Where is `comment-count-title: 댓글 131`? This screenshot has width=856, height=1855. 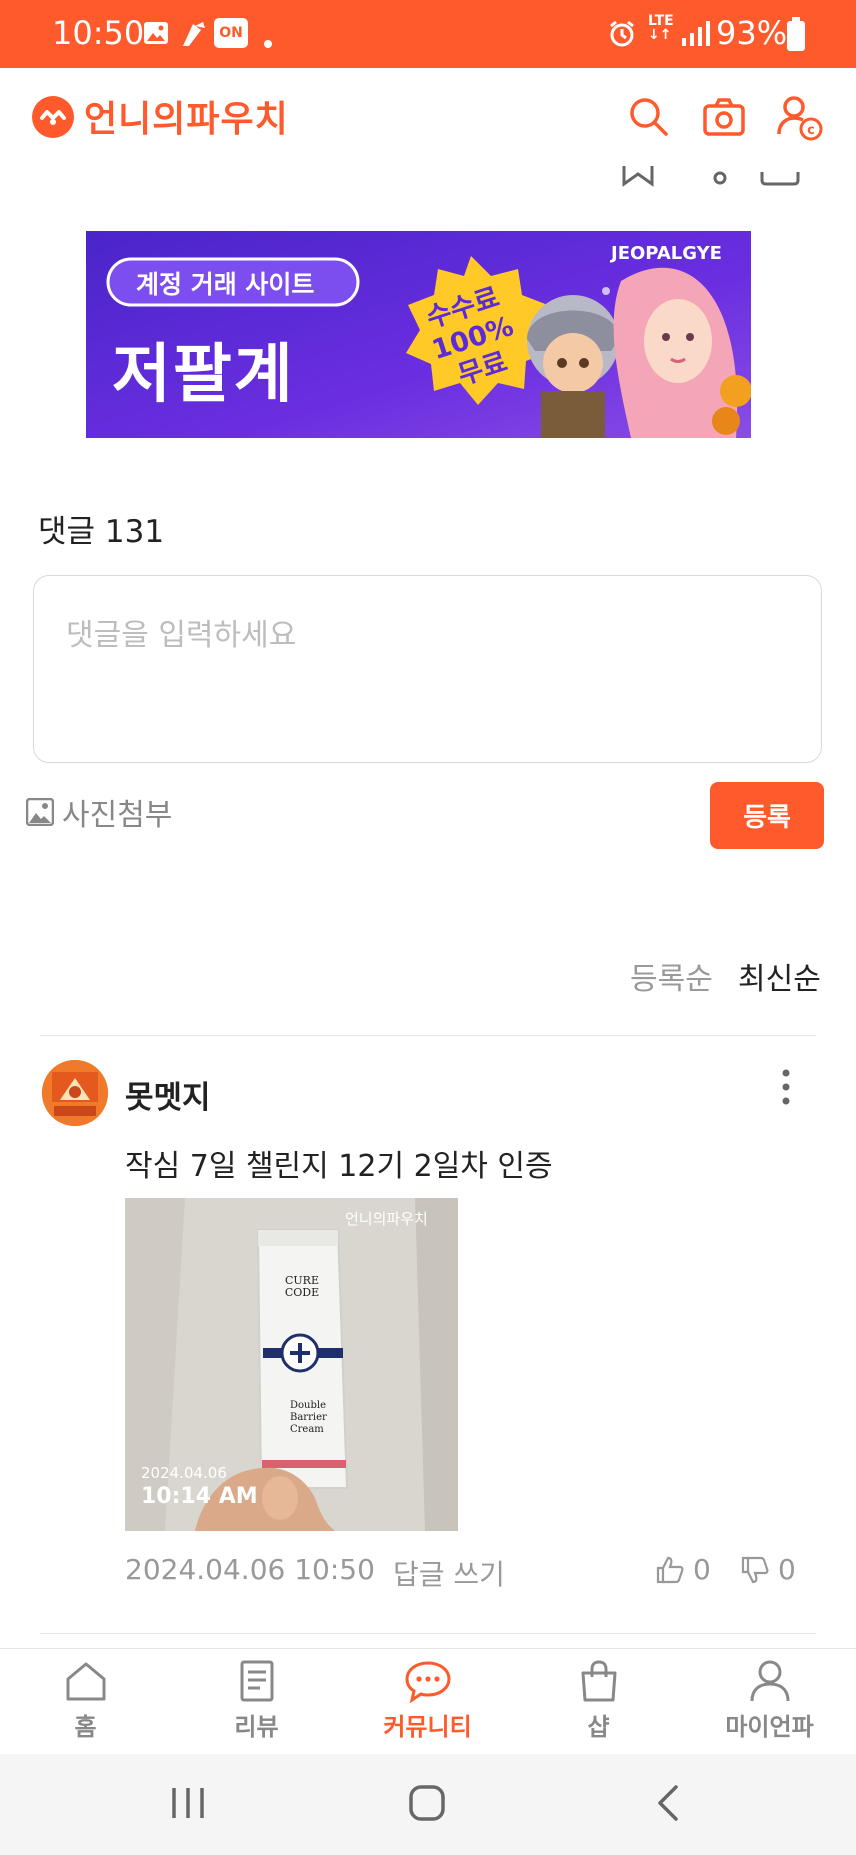
comment-count-title: 댓글 131 is located at coordinates (101, 532).